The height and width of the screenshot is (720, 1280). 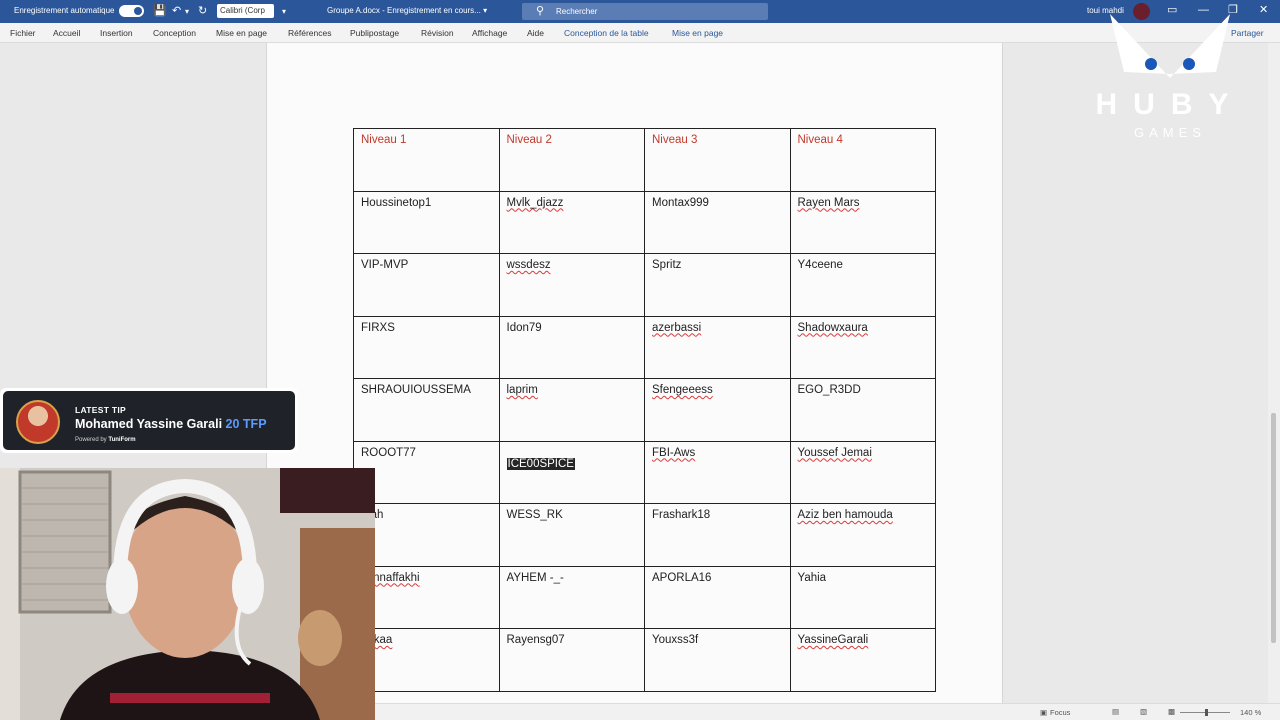 I want to click on tab-table-design: Conception de la table, so click(x=606, y=33).